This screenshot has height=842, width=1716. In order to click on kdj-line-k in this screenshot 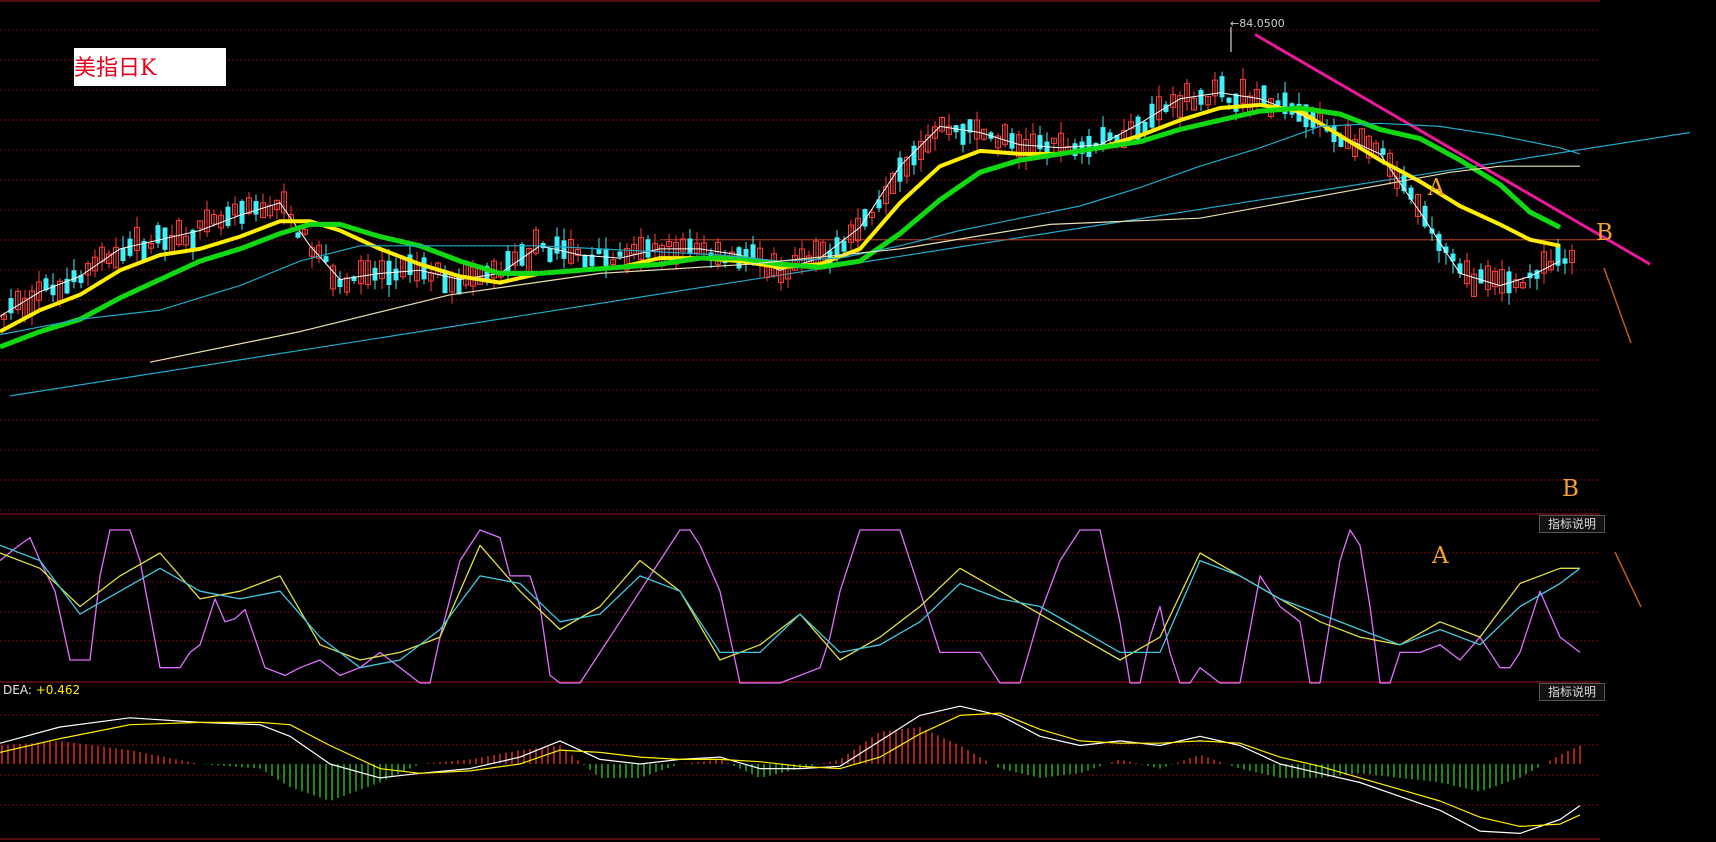, I will do `click(790, 606)`.